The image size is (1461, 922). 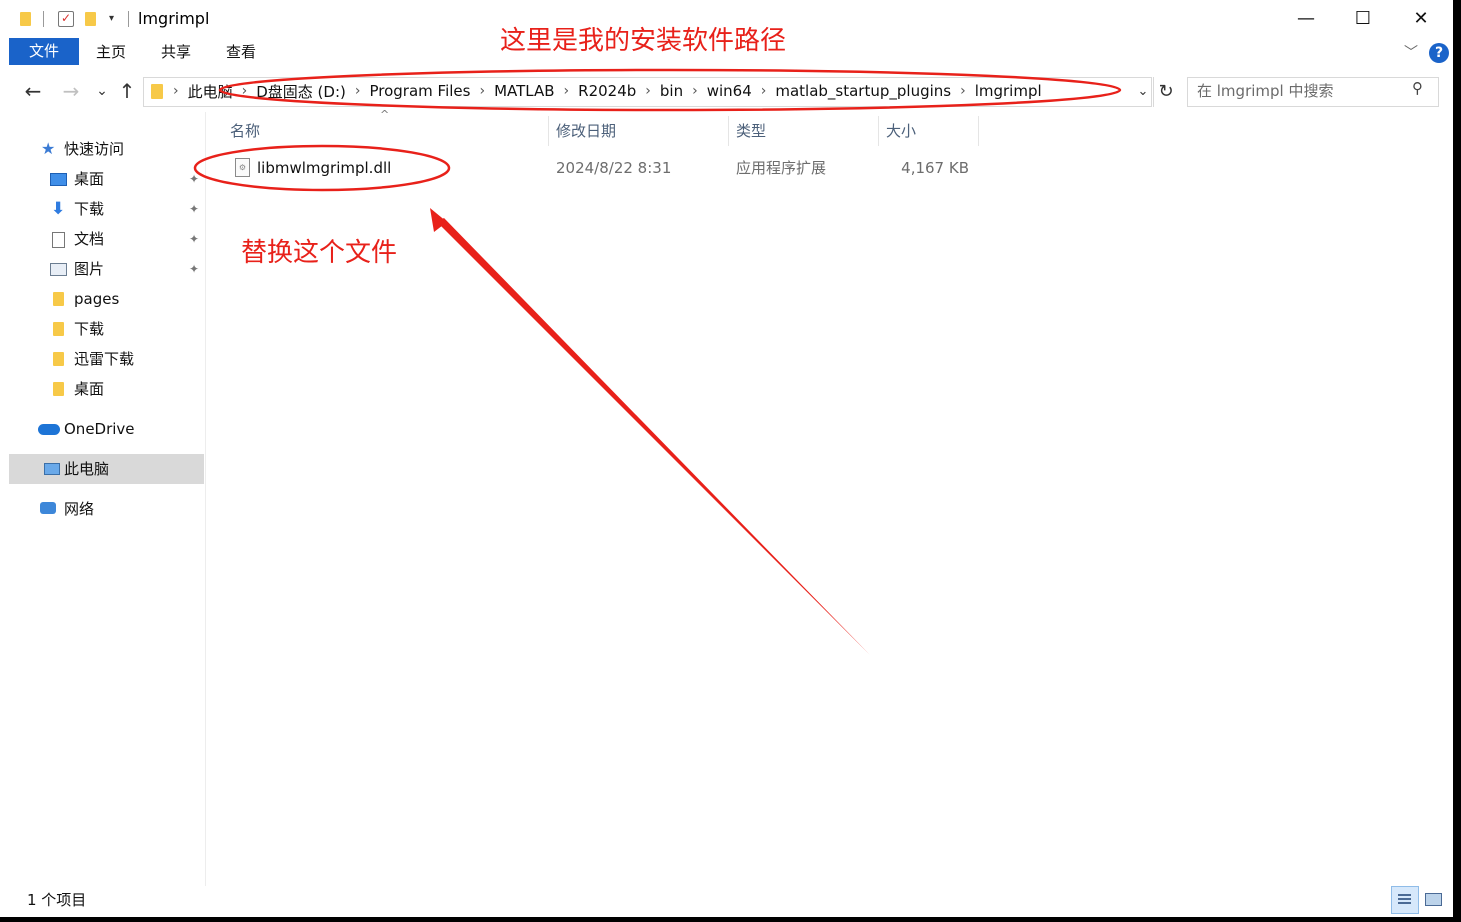 I want to click on sidebar-item-network: 网络, so click(x=106, y=509).